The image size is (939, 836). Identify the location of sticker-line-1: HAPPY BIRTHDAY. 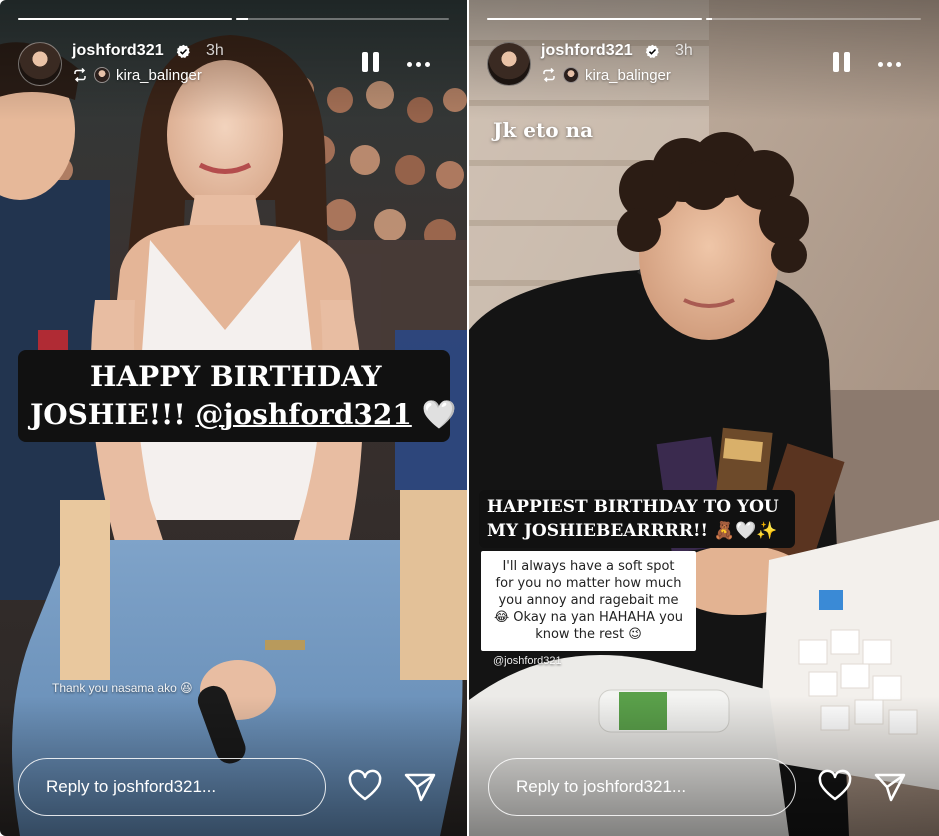
(236, 376).